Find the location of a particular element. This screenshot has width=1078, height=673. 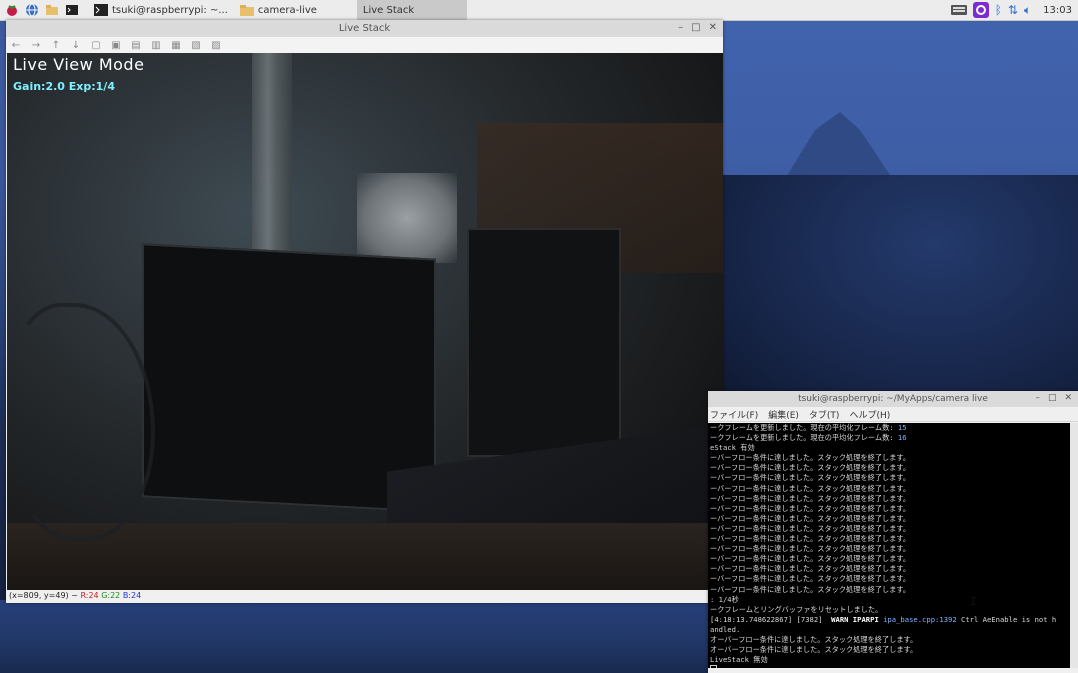

terminal-launcher-icon is located at coordinates (72, 10).